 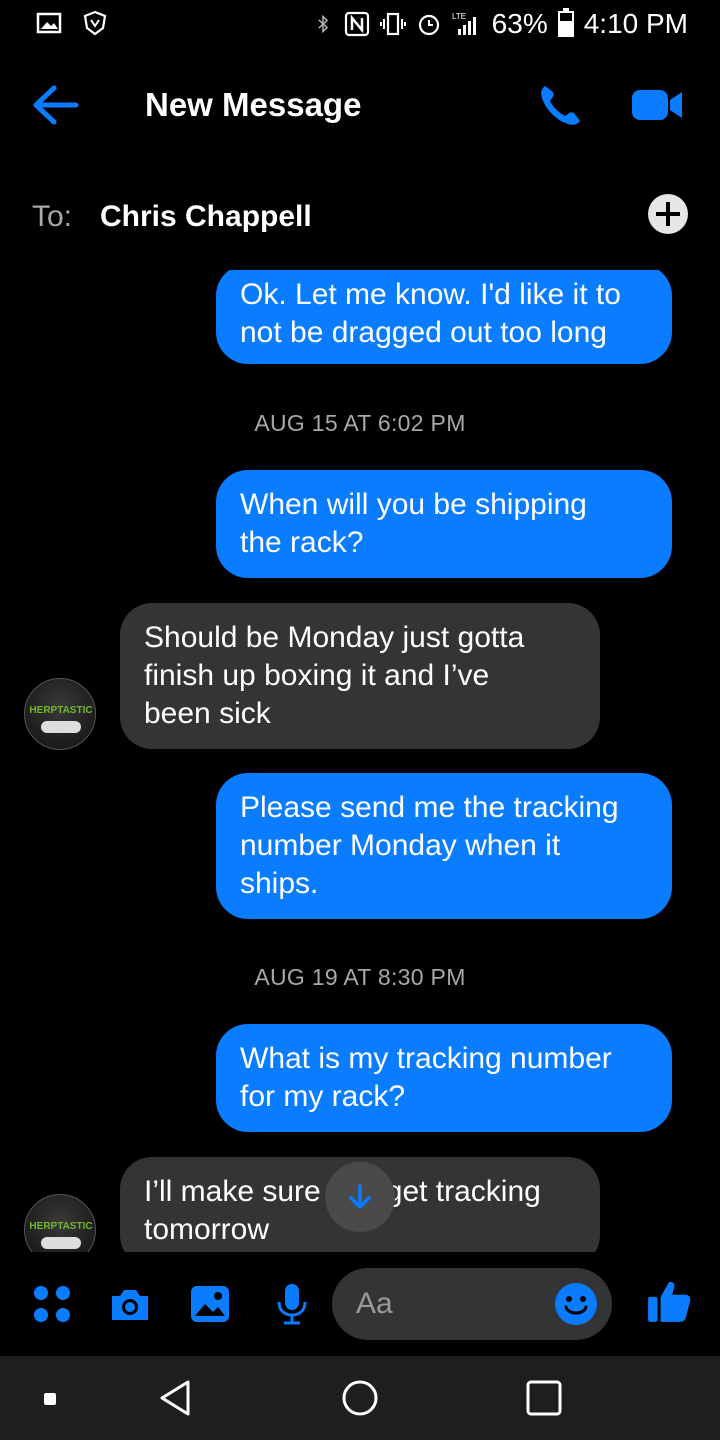 What do you see at coordinates (176, 1398) in the screenshot?
I see `back-triangle-icon` at bounding box center [176, 1398].